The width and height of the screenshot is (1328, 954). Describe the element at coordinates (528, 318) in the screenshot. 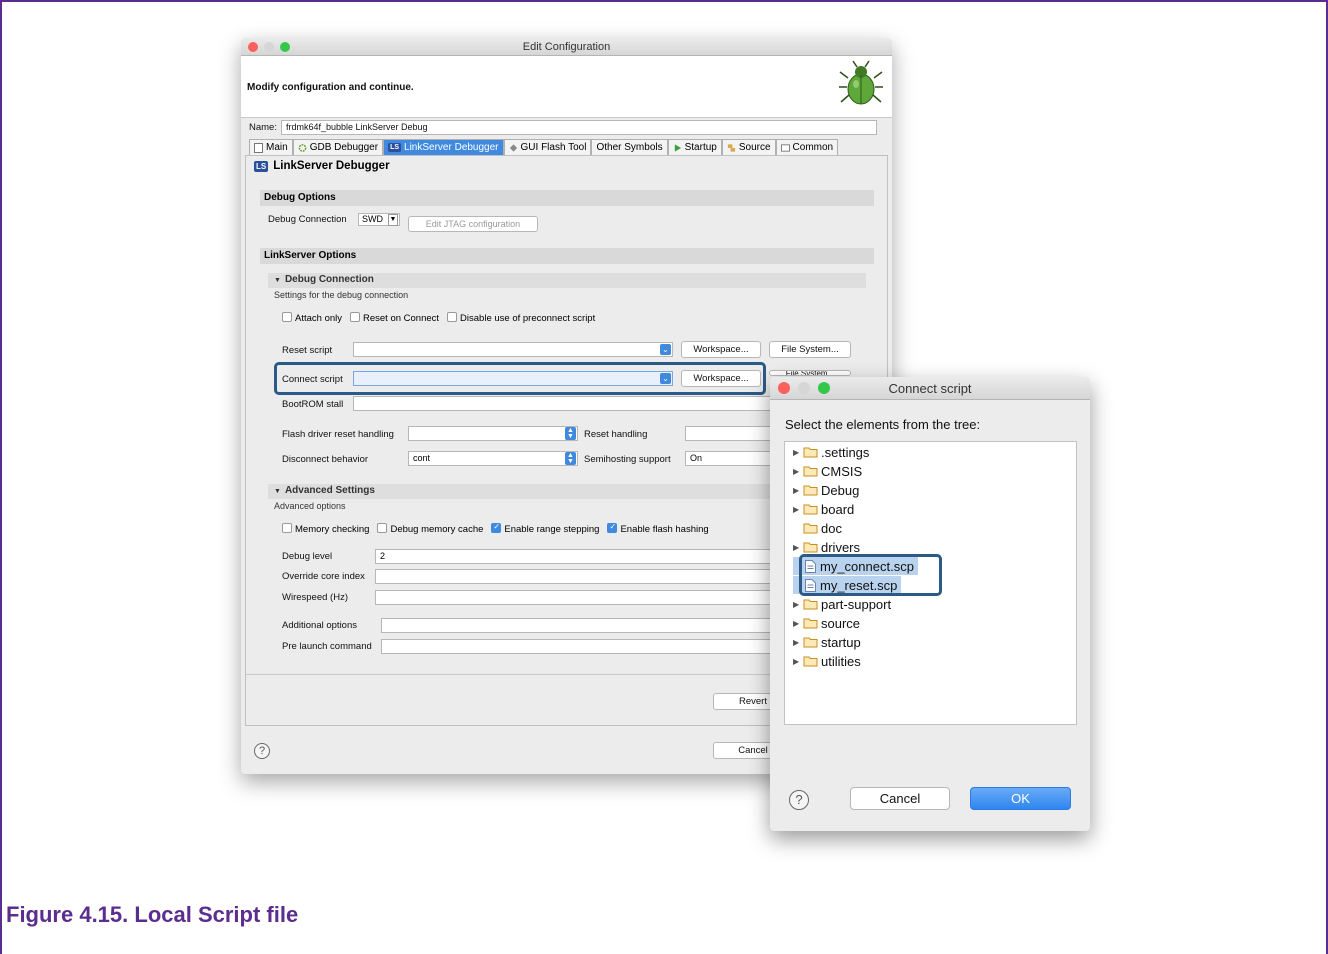

I see `checkbox-label: Disable use of preconnect script` at that location.